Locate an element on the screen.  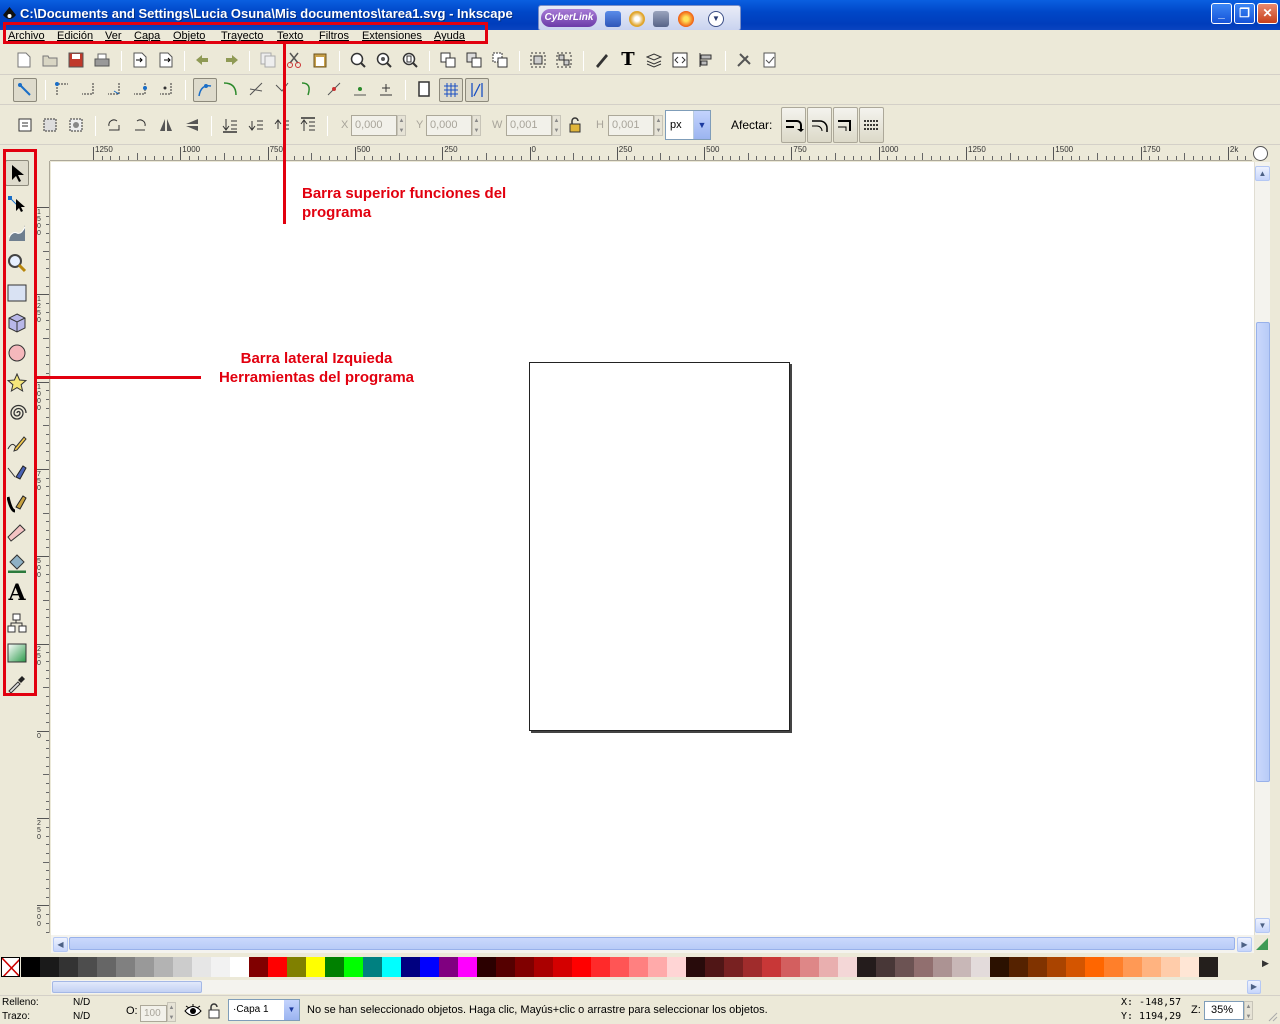
cyberlink-chevron-down-icon: ▼ is located at coordinates (716, 19).